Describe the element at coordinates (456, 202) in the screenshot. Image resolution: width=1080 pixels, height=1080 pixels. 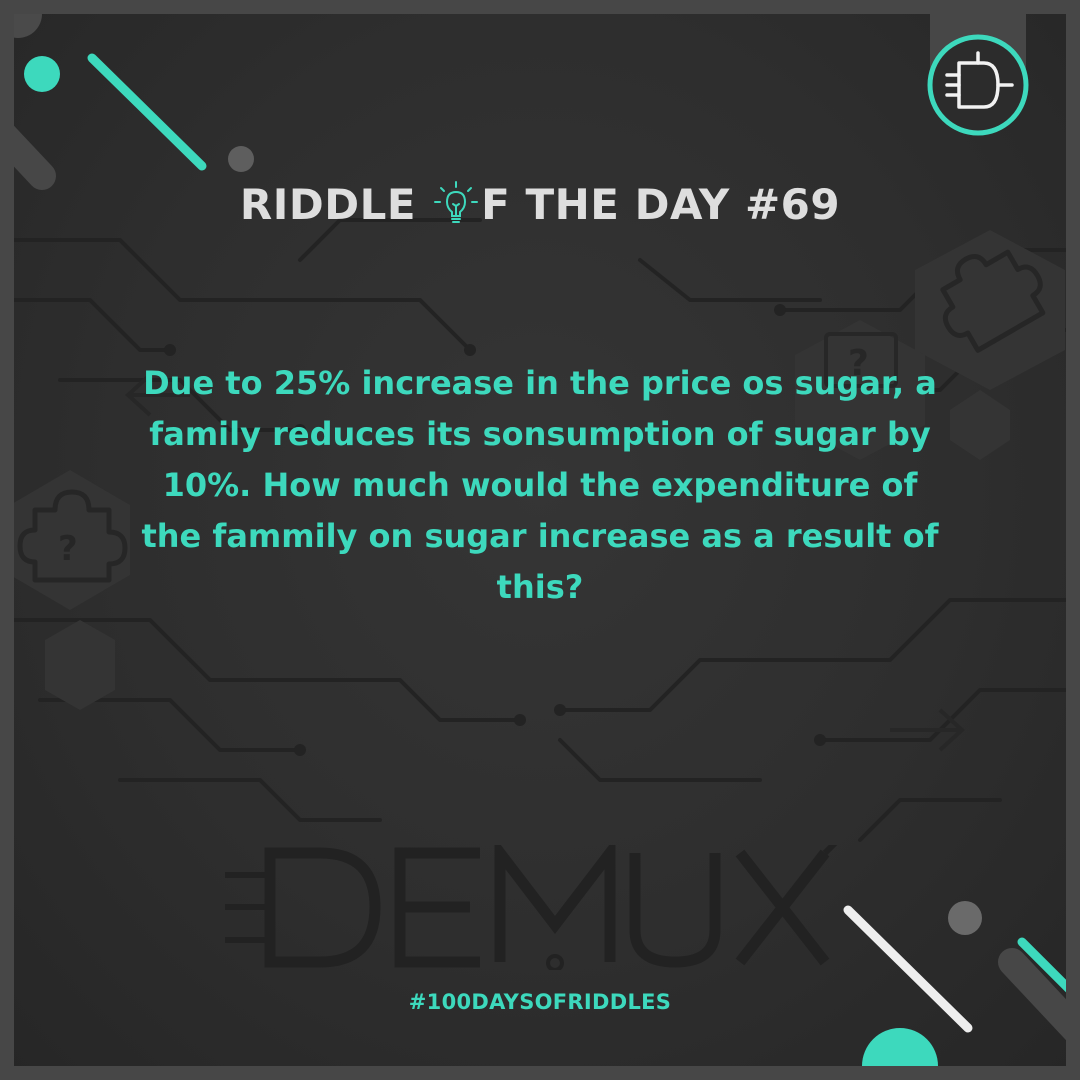
I see `lightbulb-icon` at that location.